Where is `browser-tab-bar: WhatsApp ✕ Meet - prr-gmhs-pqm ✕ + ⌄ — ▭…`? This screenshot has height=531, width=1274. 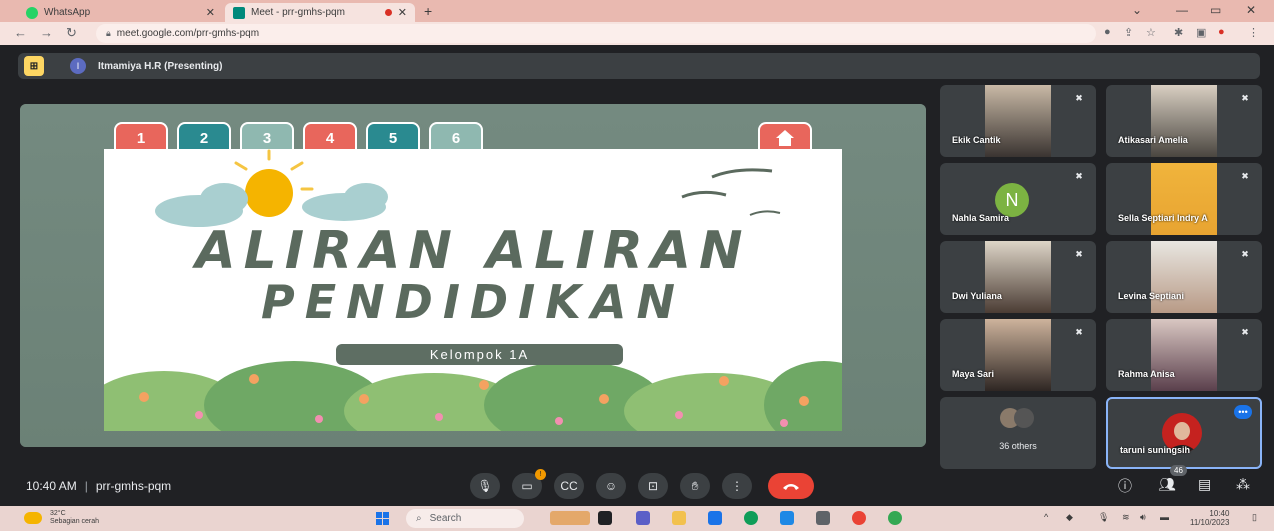
browser-tab-bar: WhatsApp ✕ Meet - prr-gmhs-pqm ✕ + ⌄ — ▭… is located at coordinates (637, 11).